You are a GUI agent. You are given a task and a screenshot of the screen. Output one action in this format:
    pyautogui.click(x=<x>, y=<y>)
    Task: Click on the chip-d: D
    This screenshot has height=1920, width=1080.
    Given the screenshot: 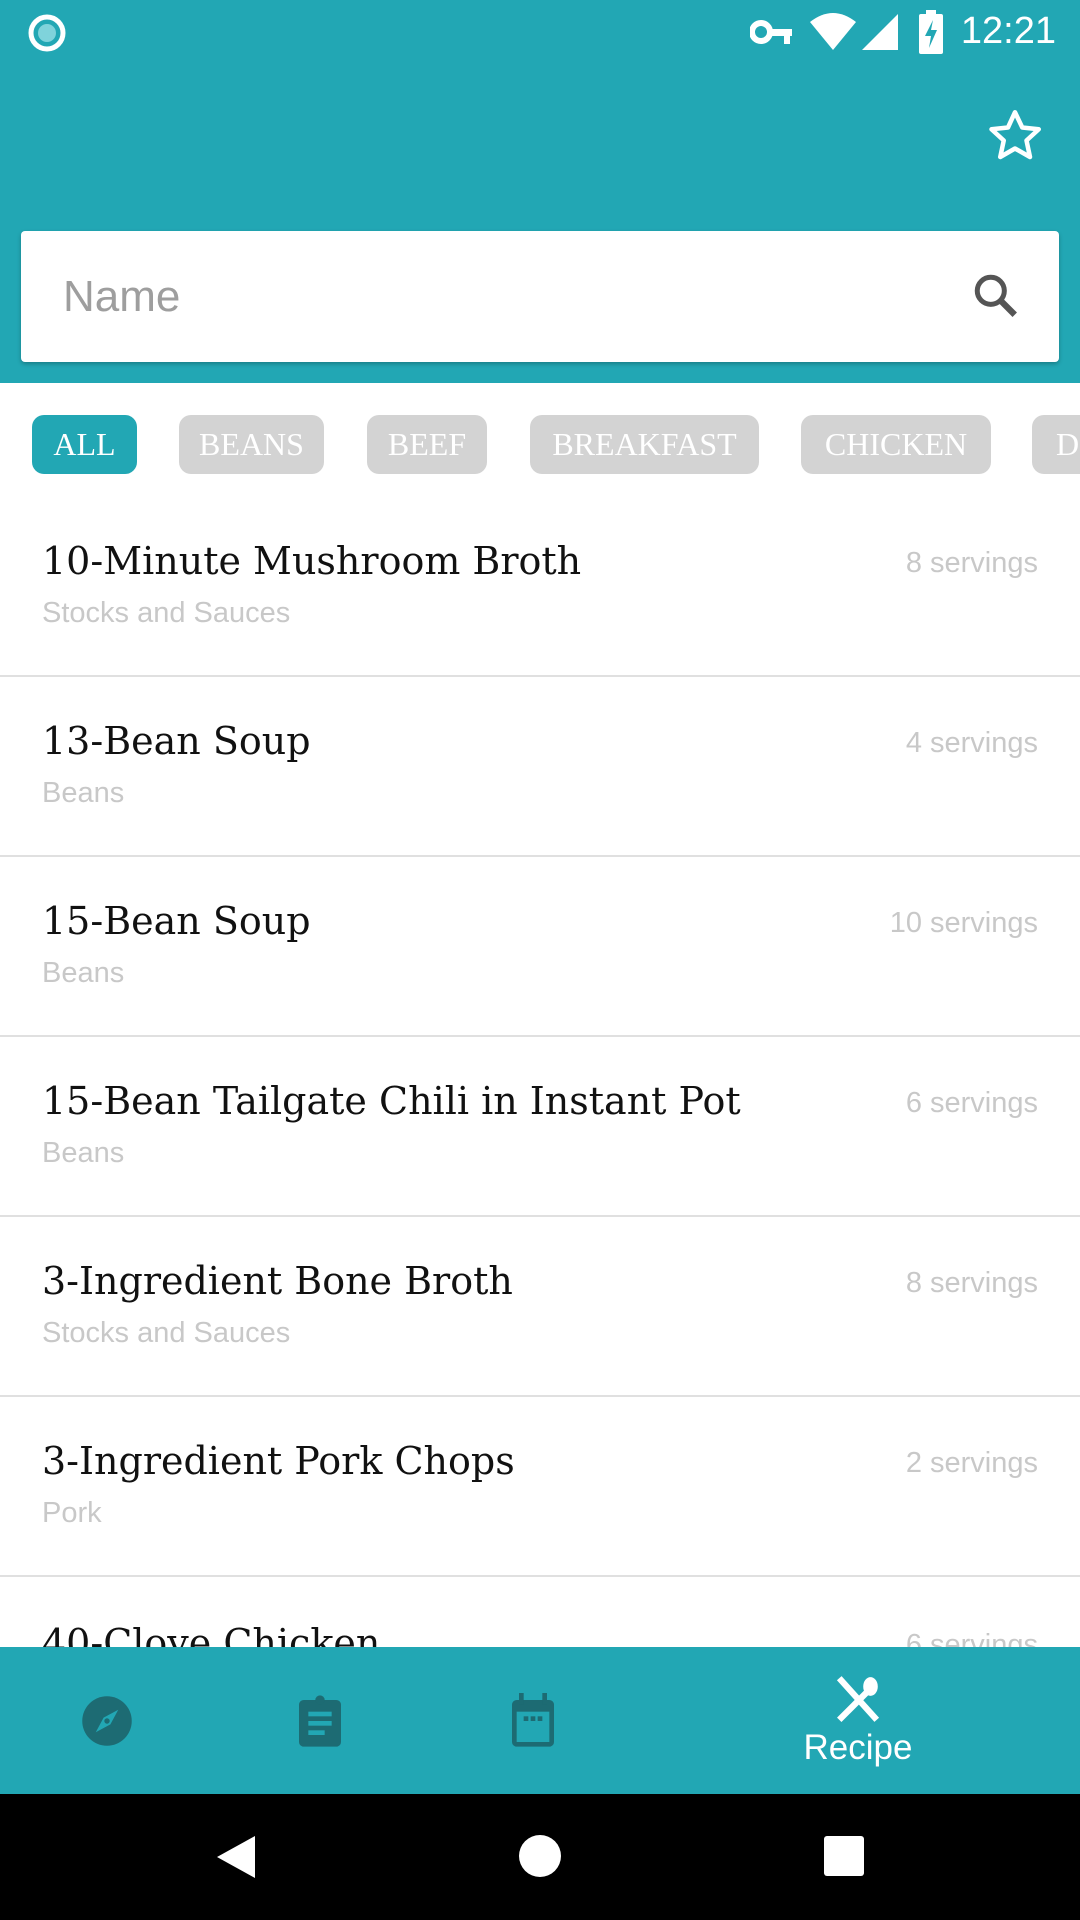 What is the action you would take?
    pyautogui.click(x=1056, y=444)
    